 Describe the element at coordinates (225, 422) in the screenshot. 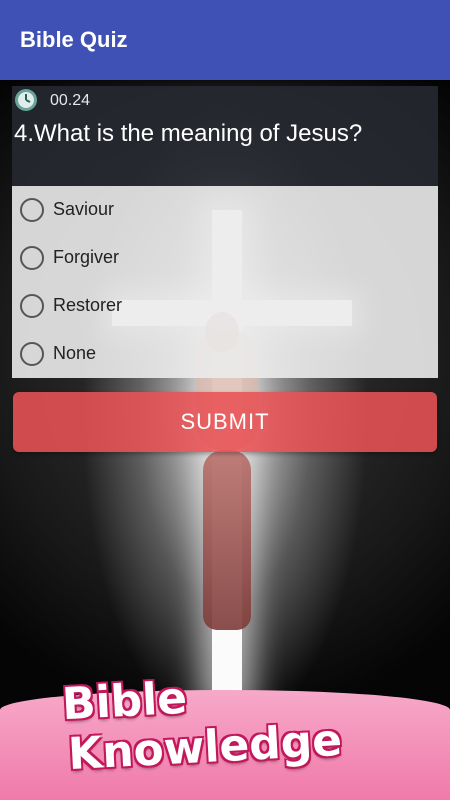

I see `submit-button: SUBMIT` at that location.